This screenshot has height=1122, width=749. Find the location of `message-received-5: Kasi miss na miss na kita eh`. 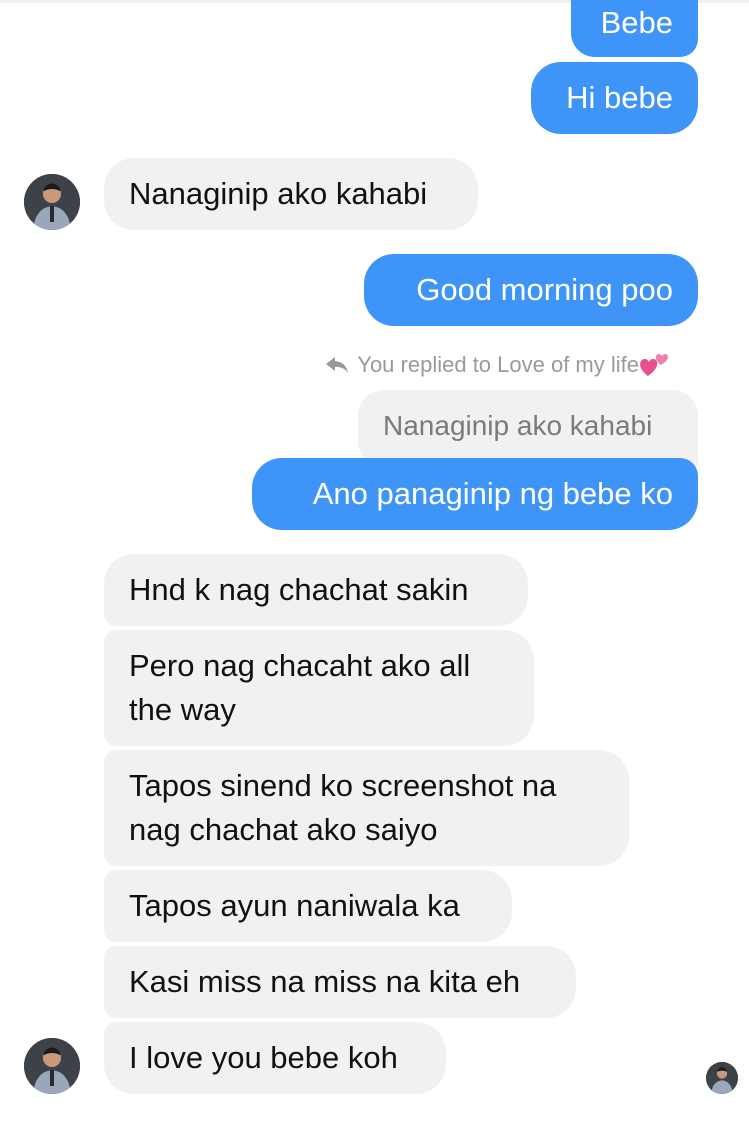

message-received-5: Kasi miss na miss na kita eh is located at coordinates (340, 982).